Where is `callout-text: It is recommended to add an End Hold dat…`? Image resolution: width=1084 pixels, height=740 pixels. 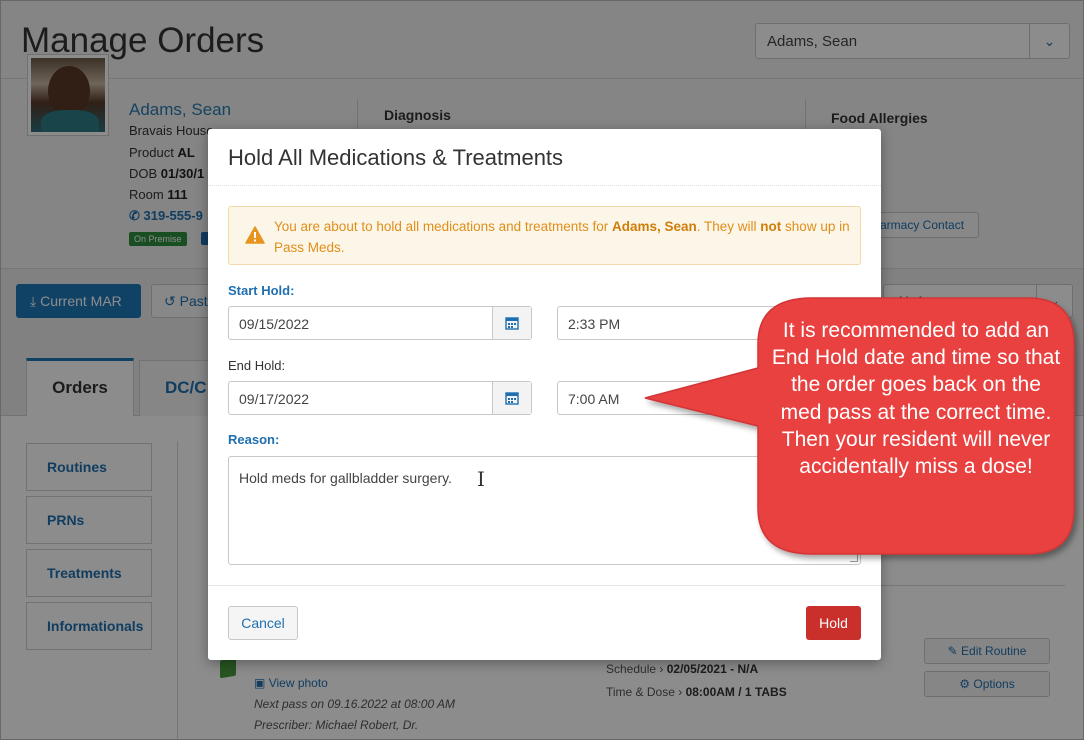 callout-text: It is recommended to add an End Hold dat… is located at coordinates (916, 399).